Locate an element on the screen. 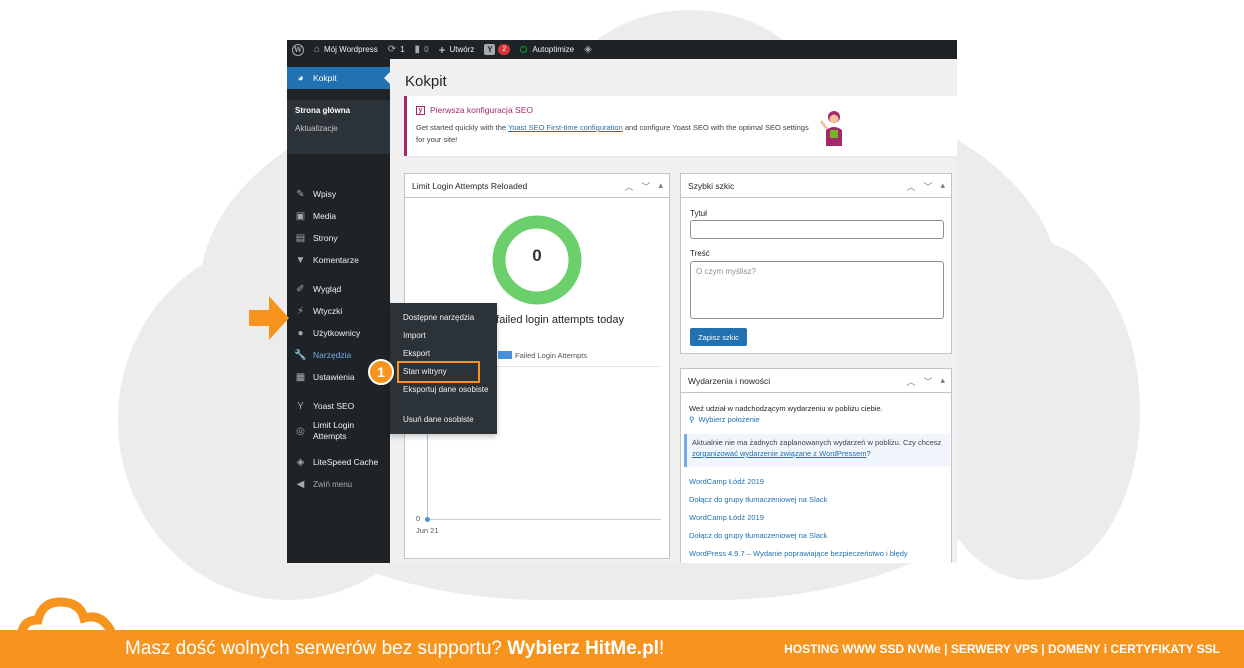 The image size is (1244, 668). flyout-item-export: Eksport is located at coordinates (448, 353).